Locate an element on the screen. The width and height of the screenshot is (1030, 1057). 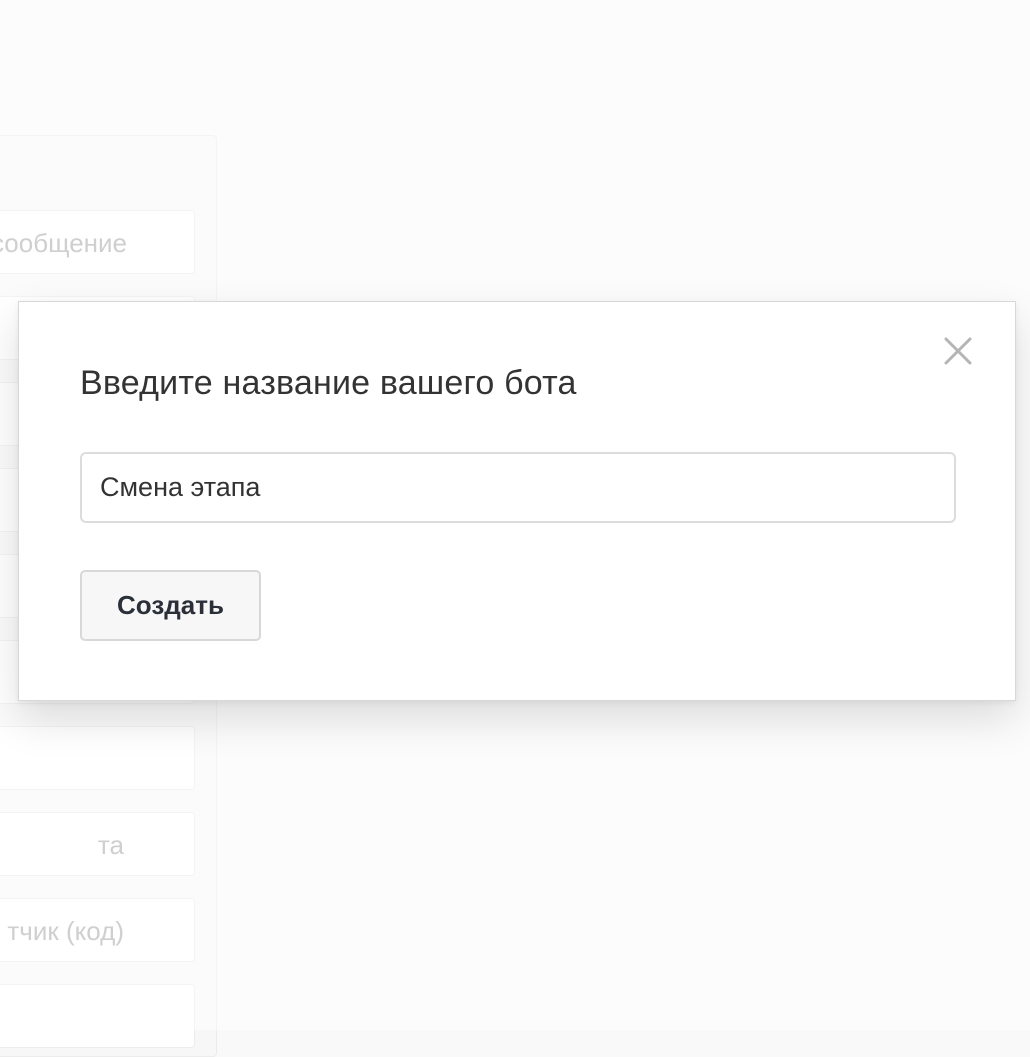
close-button is located at coordinates (958, 351).